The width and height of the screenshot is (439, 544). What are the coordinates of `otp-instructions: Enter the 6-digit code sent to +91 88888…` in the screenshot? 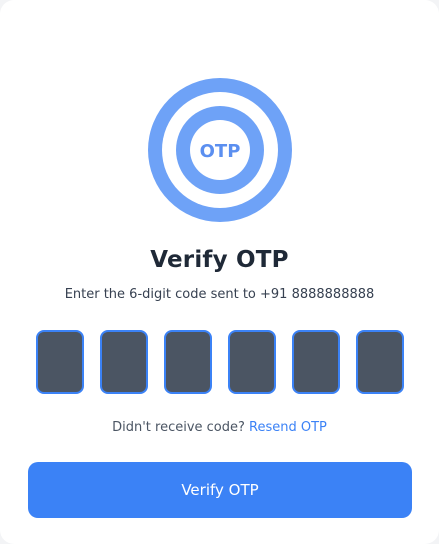 It's located at (219, 294).